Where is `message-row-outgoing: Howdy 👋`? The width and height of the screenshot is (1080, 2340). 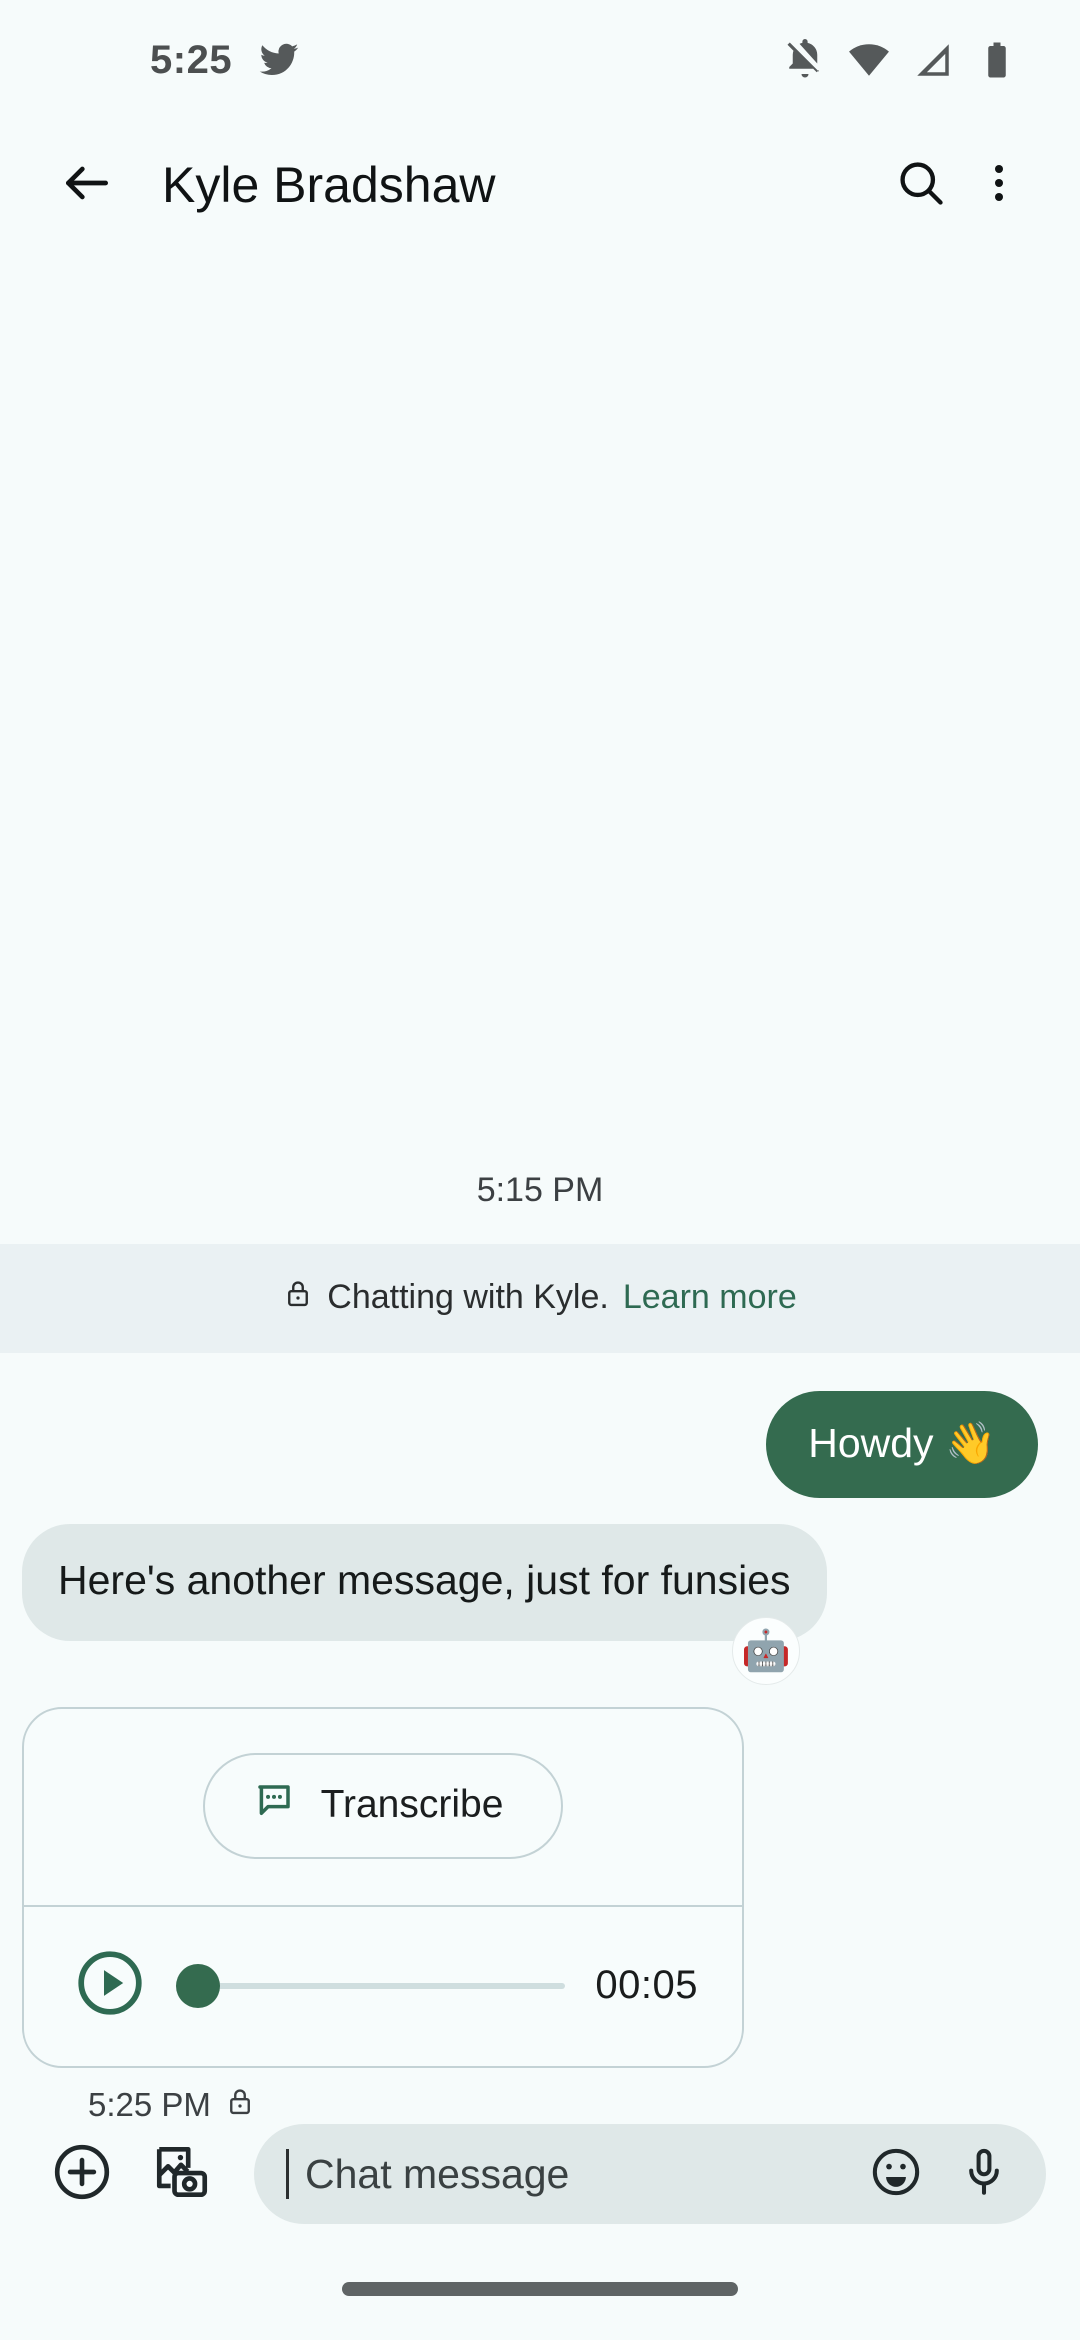 message-row-outgoing: Howdy 👋 is located at coordinates (540, 1426).